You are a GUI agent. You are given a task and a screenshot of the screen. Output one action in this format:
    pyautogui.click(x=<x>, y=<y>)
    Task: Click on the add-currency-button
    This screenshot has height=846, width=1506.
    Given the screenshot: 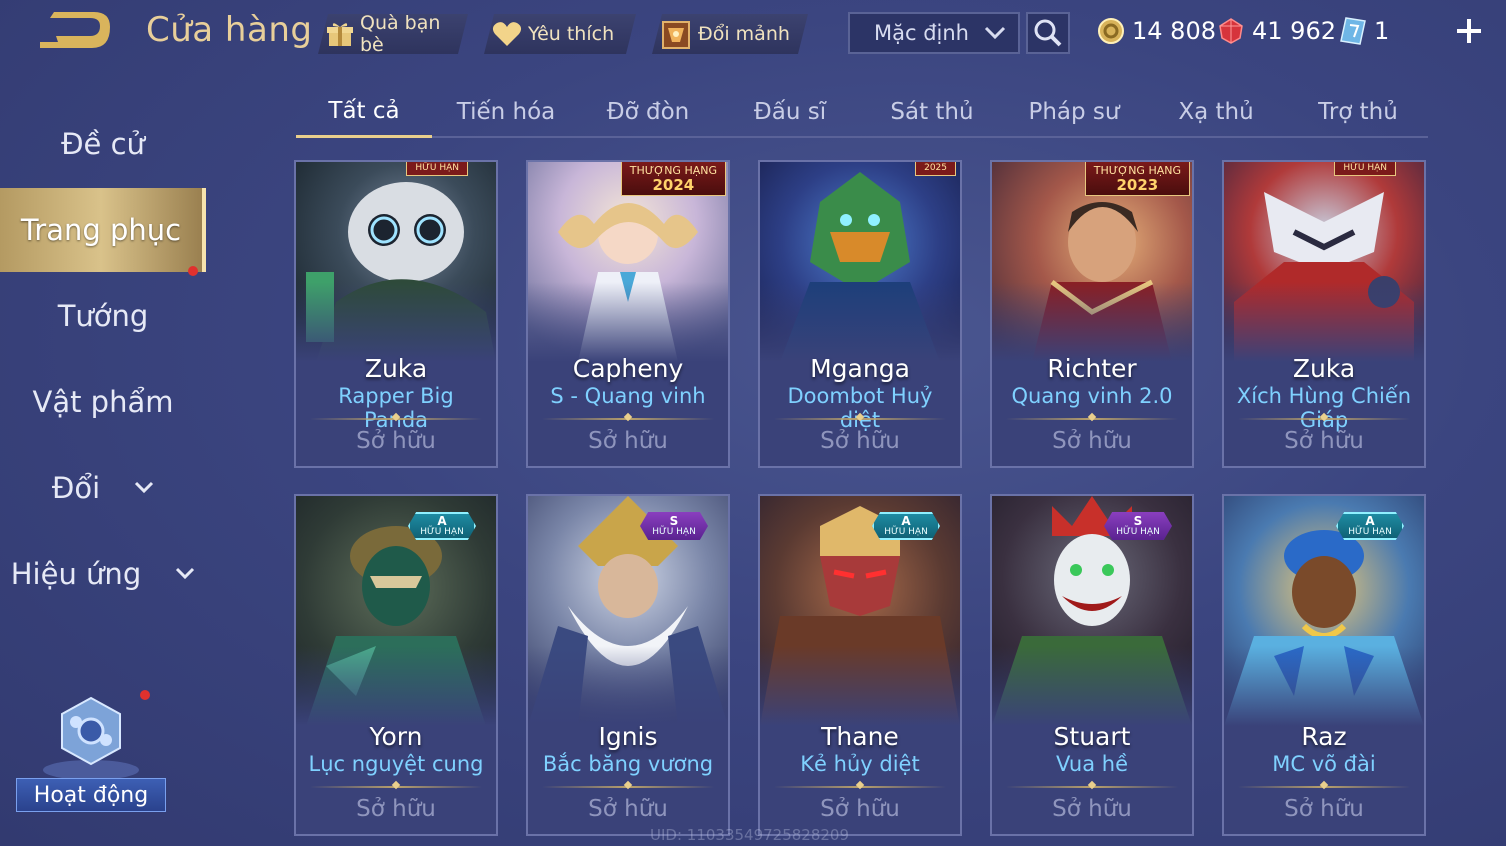 What is the action you would take?
    pyautogui.click(x=1469, y=31)
    